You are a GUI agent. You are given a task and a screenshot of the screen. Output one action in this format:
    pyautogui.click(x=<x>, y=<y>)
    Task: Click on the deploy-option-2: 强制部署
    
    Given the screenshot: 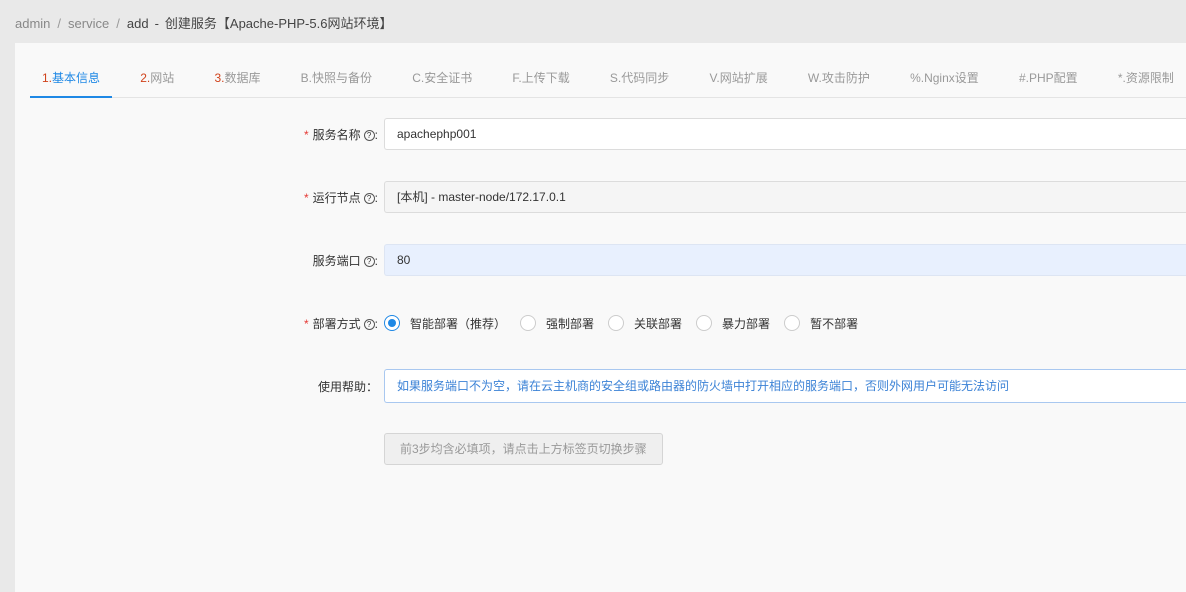 What is the action you would take?
    pyautogui.click(x=557, y=323)
    